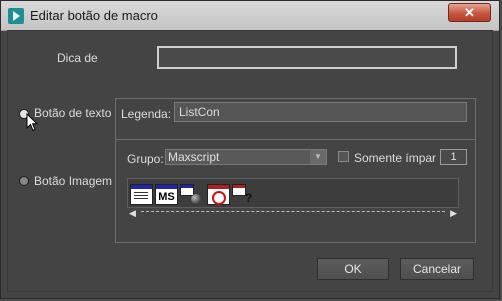  Describe the element at coordinates (145, 159) in the screenshot. I see `group-label: Grupo:` at that location.